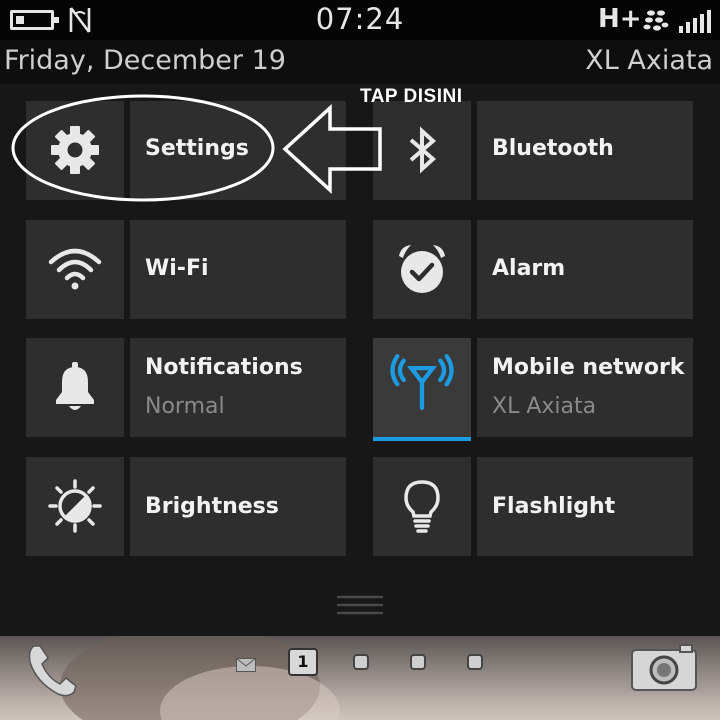 The image size is (720, 720). What do you see at coordinates (664, 667) in the screenshot?
I see `camera-icon` at bounding box center [664, 667].